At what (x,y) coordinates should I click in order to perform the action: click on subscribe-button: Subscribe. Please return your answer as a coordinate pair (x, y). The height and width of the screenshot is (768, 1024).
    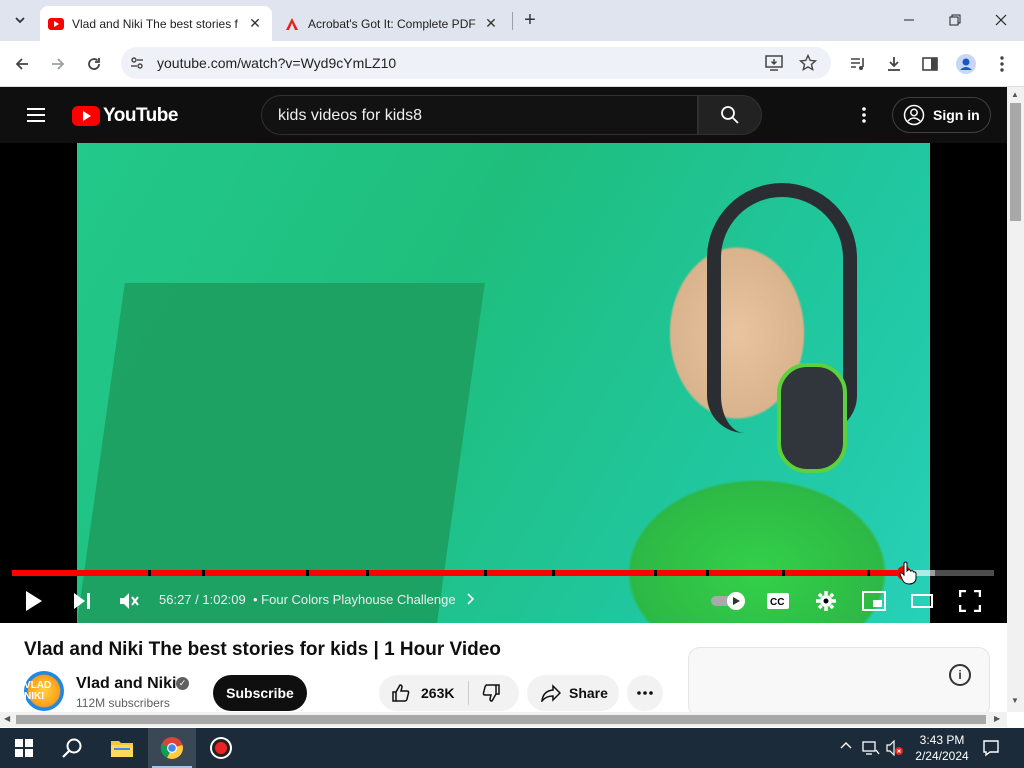
    Looking at the image, I should click on (260, 693).